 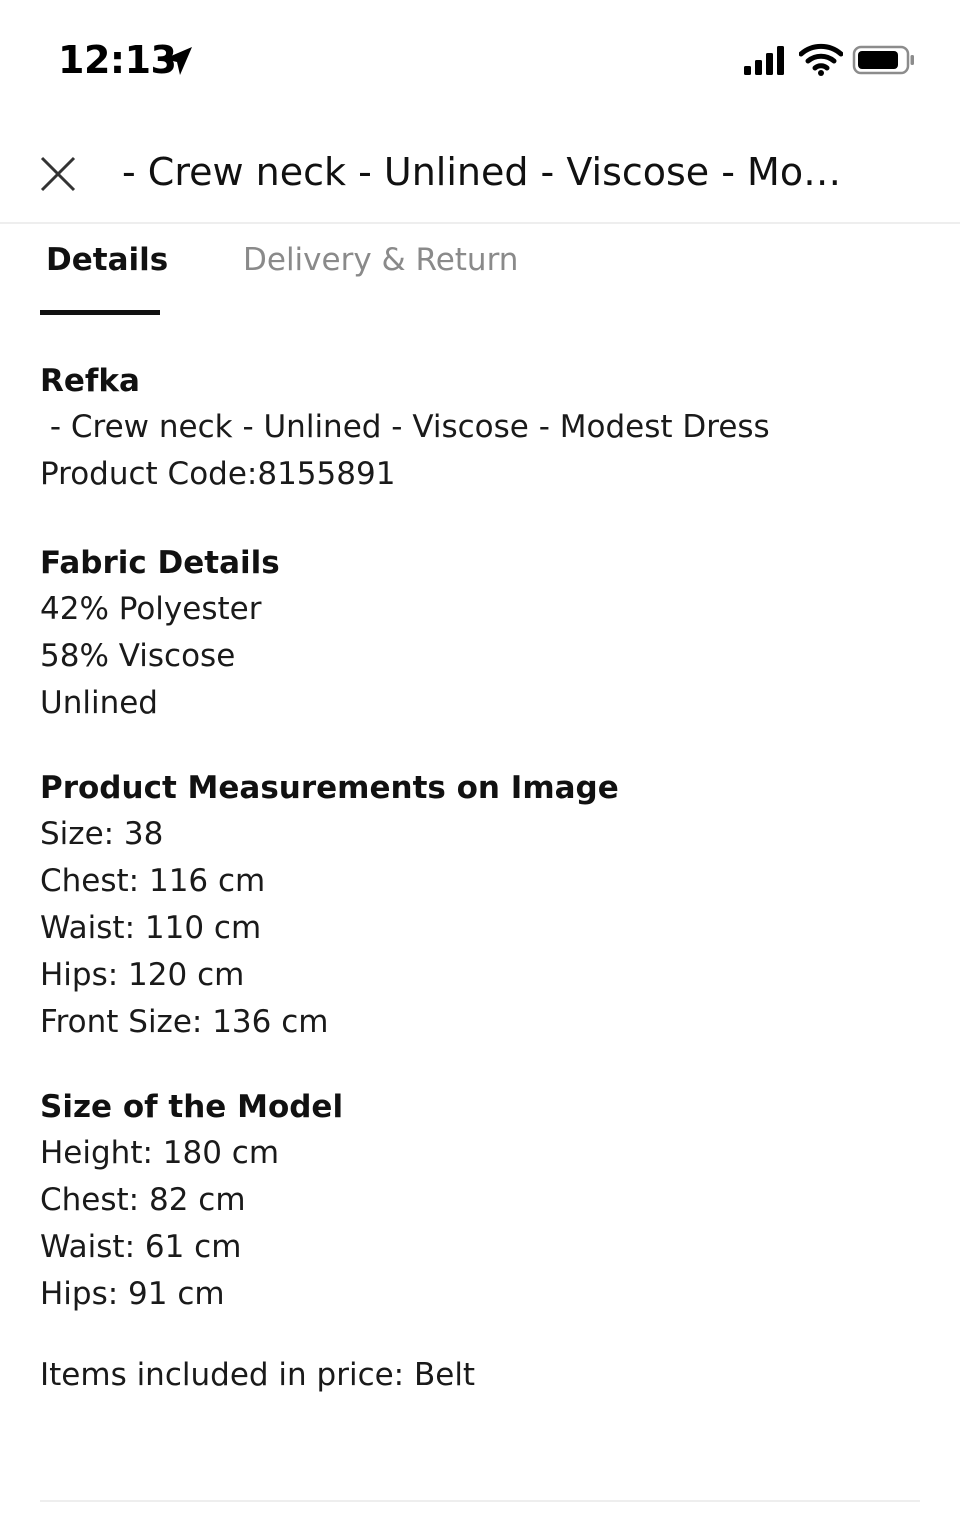 What do you see at coordinates (100, 312) in the screenshot?
I see `active-tab-indicator` at bounding box center [100, 312].